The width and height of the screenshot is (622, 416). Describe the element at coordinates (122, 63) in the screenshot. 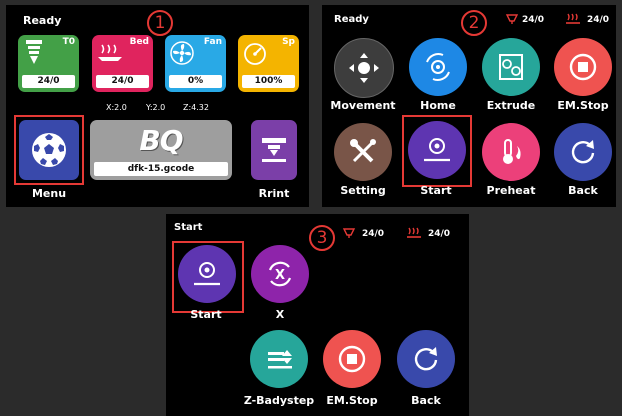

I see `bed-temp-tile: Bed 24/0` at that location.